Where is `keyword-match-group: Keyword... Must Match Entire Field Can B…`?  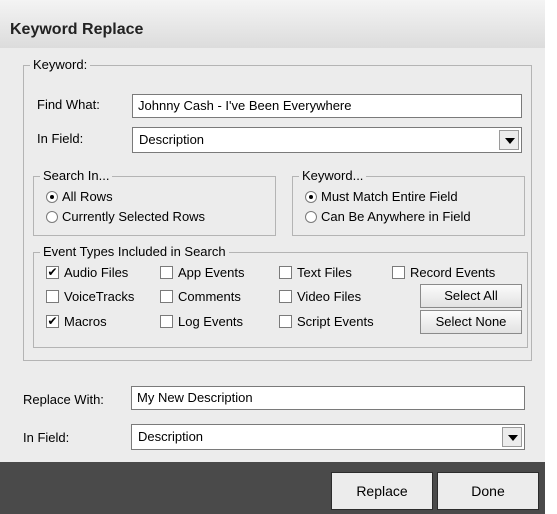
keyword-match-group: Keyword... Must Match Entire Field Can B… is located at coordinates (408, 202).